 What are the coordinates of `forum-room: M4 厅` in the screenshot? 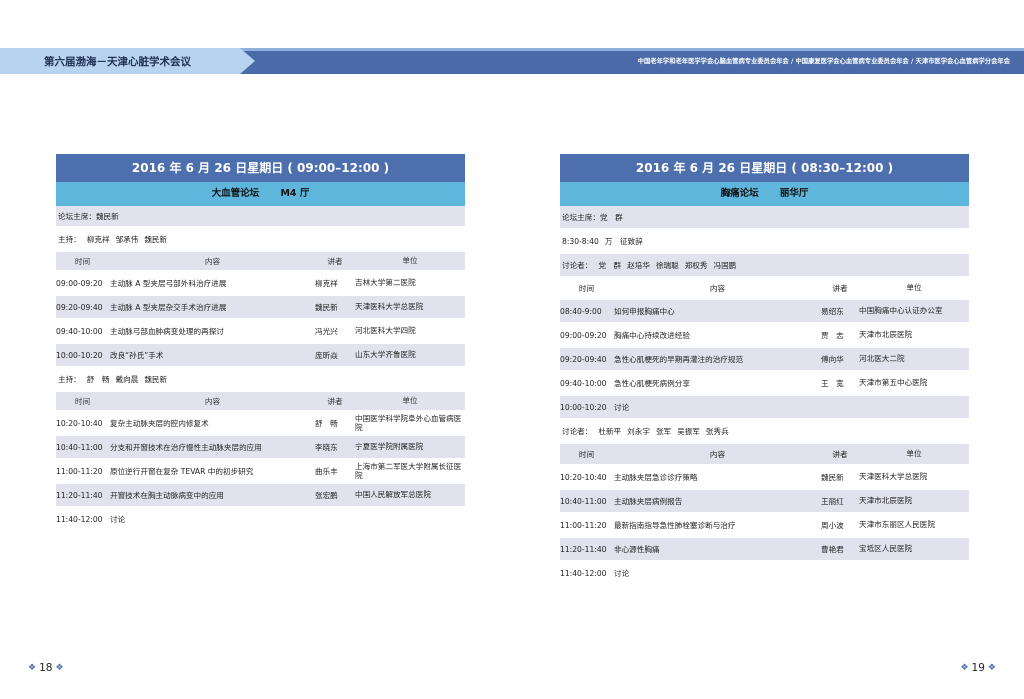 It's located at (295, 193).